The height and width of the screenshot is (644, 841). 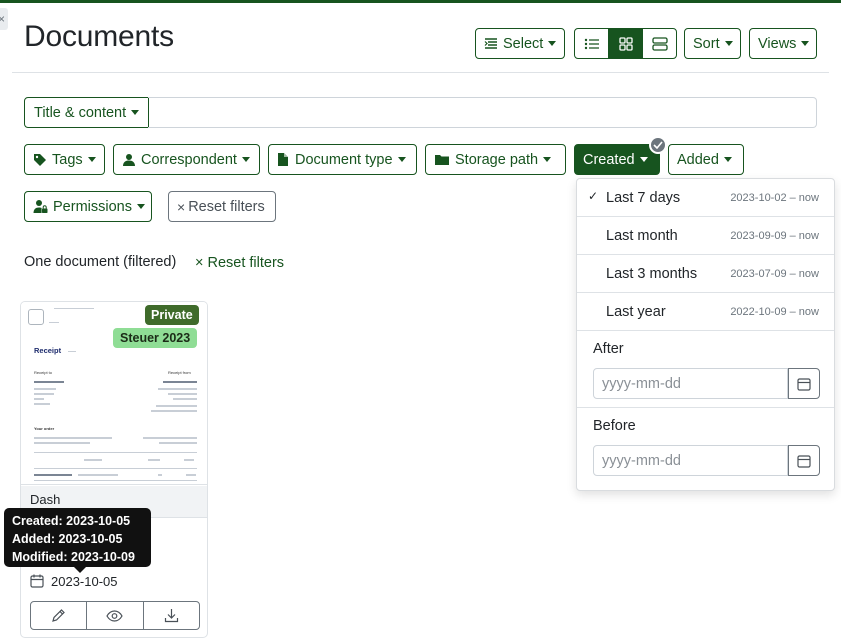 What do you see at coordinates (658, 145) in the screenshot?
I see `active-filter-check-icon` at bounding box center [658, 145].